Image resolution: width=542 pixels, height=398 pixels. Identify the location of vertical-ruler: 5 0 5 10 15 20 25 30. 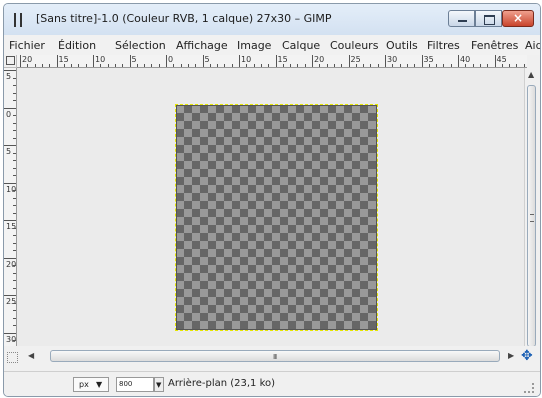
(10, 207).